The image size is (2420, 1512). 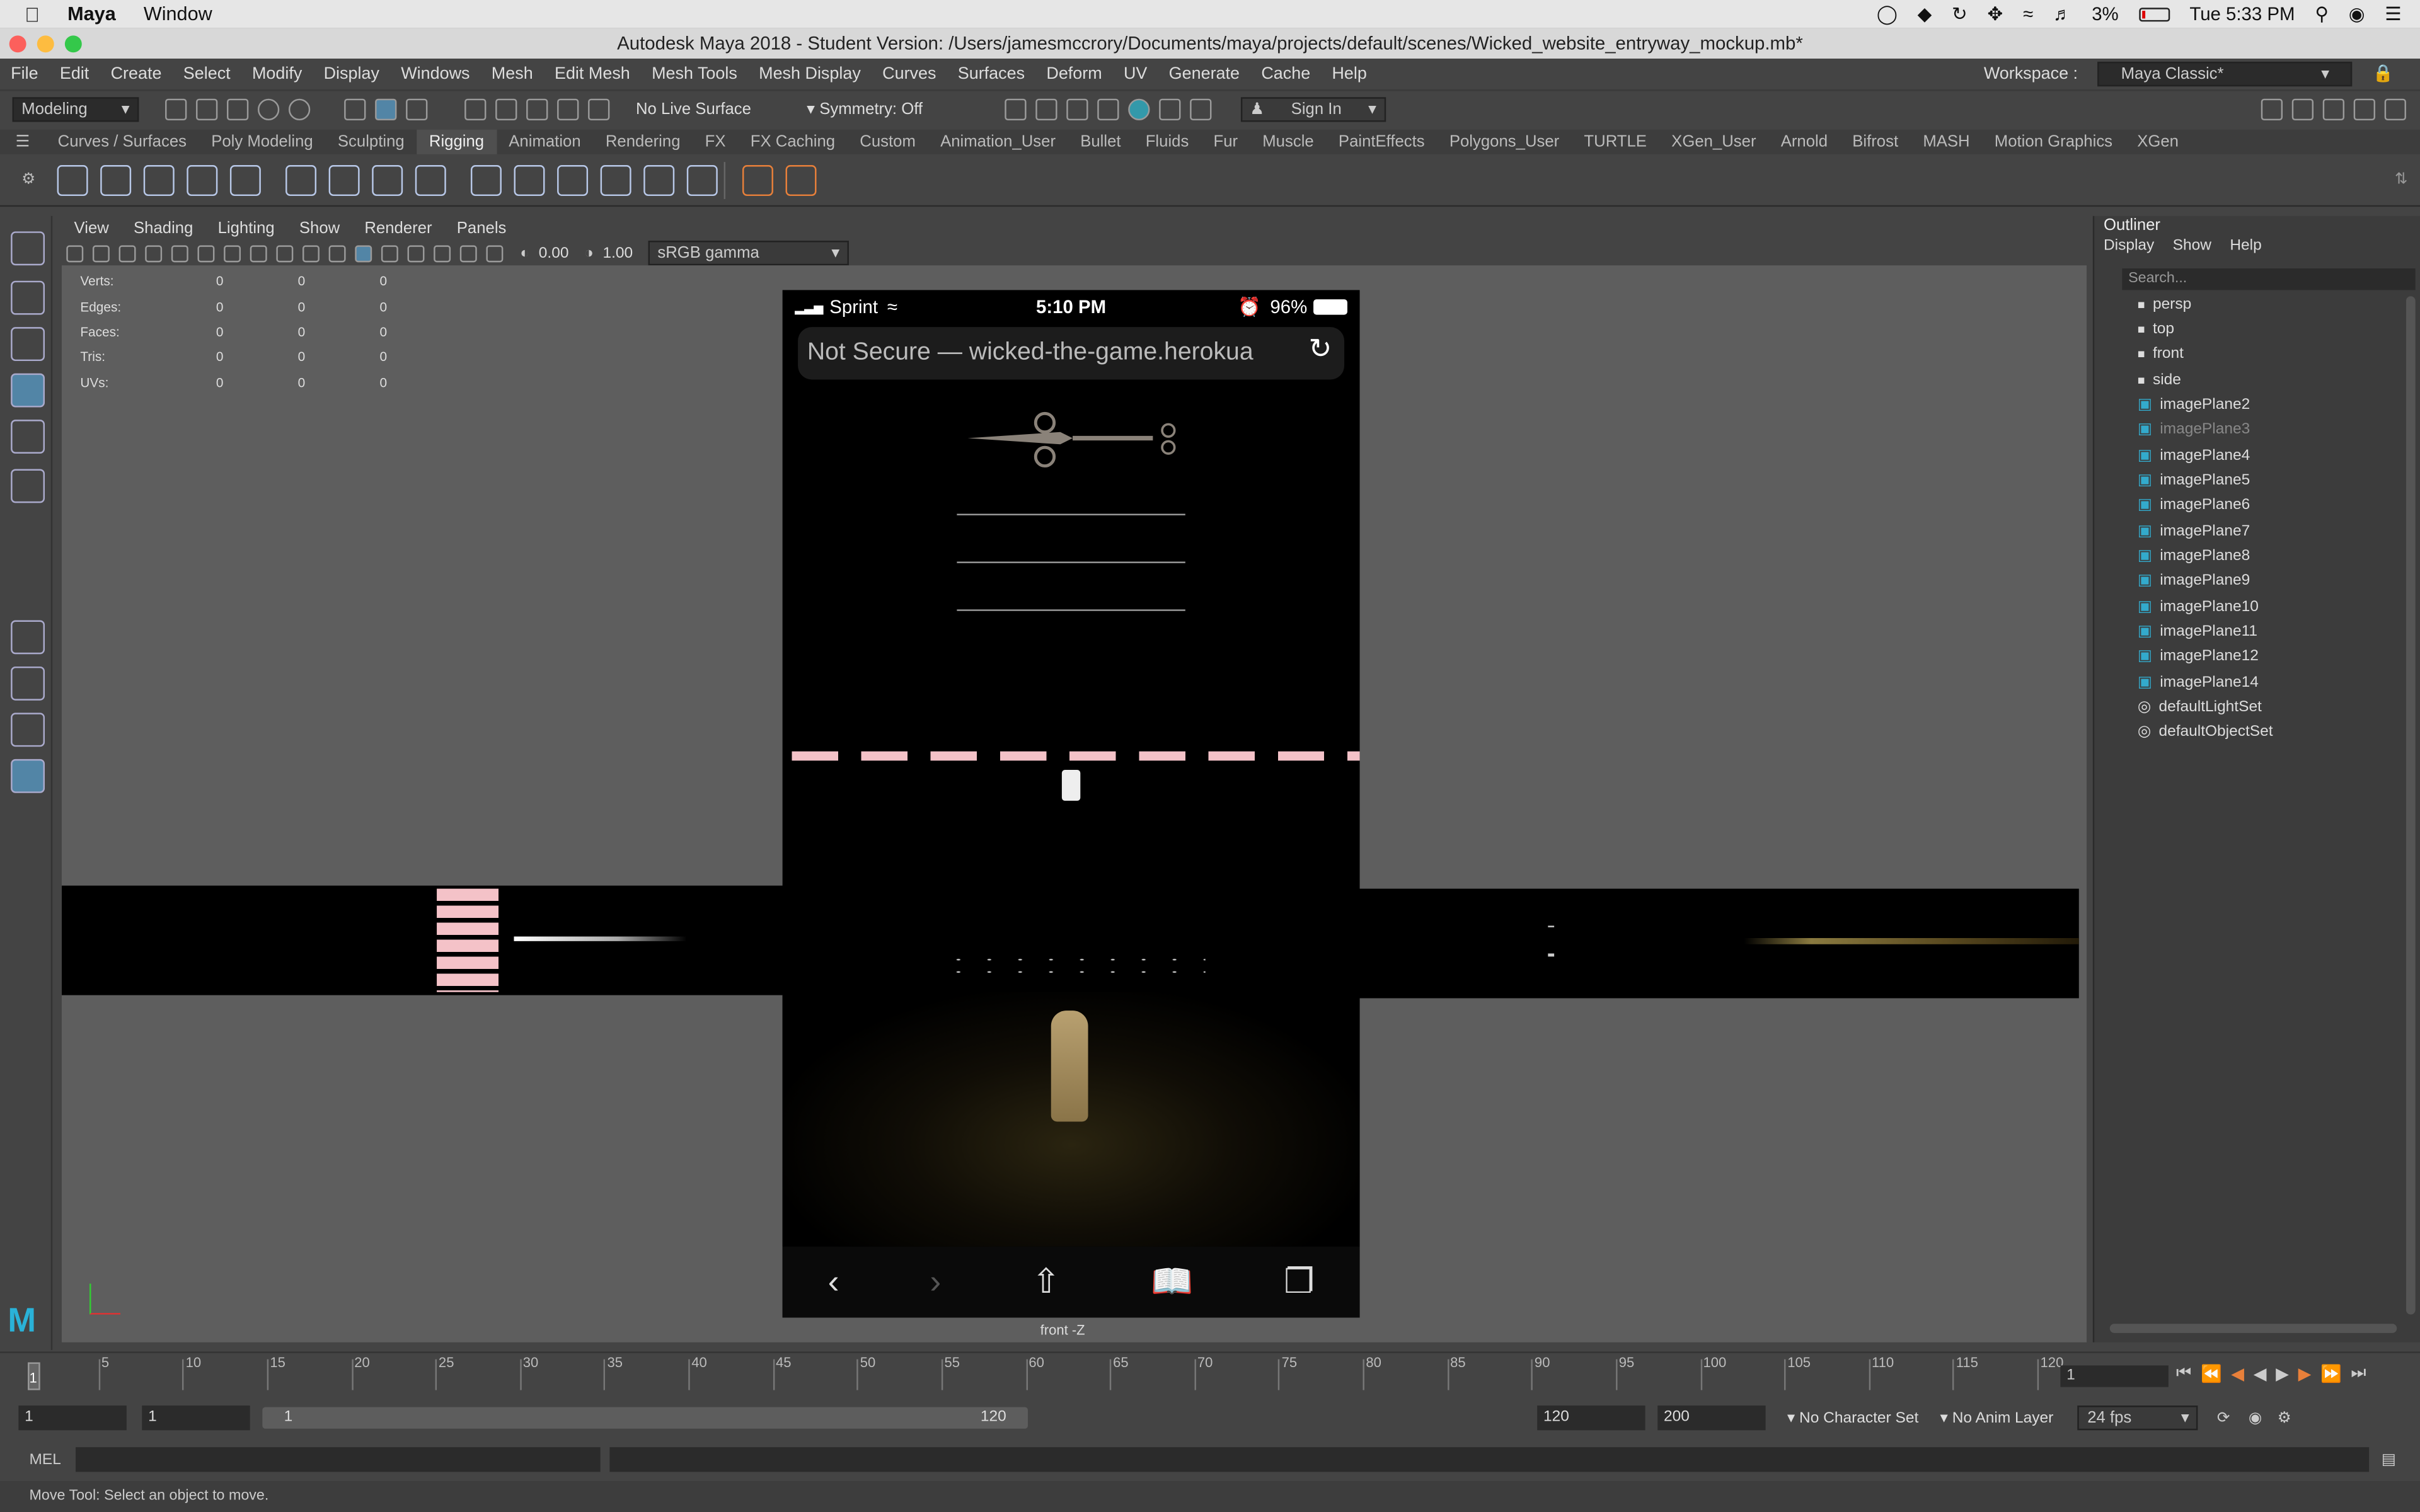 What do you see at coordinates (506, 109) in the screenshot?
I see `snap-curve-icon` at bounding box center [506, 109].